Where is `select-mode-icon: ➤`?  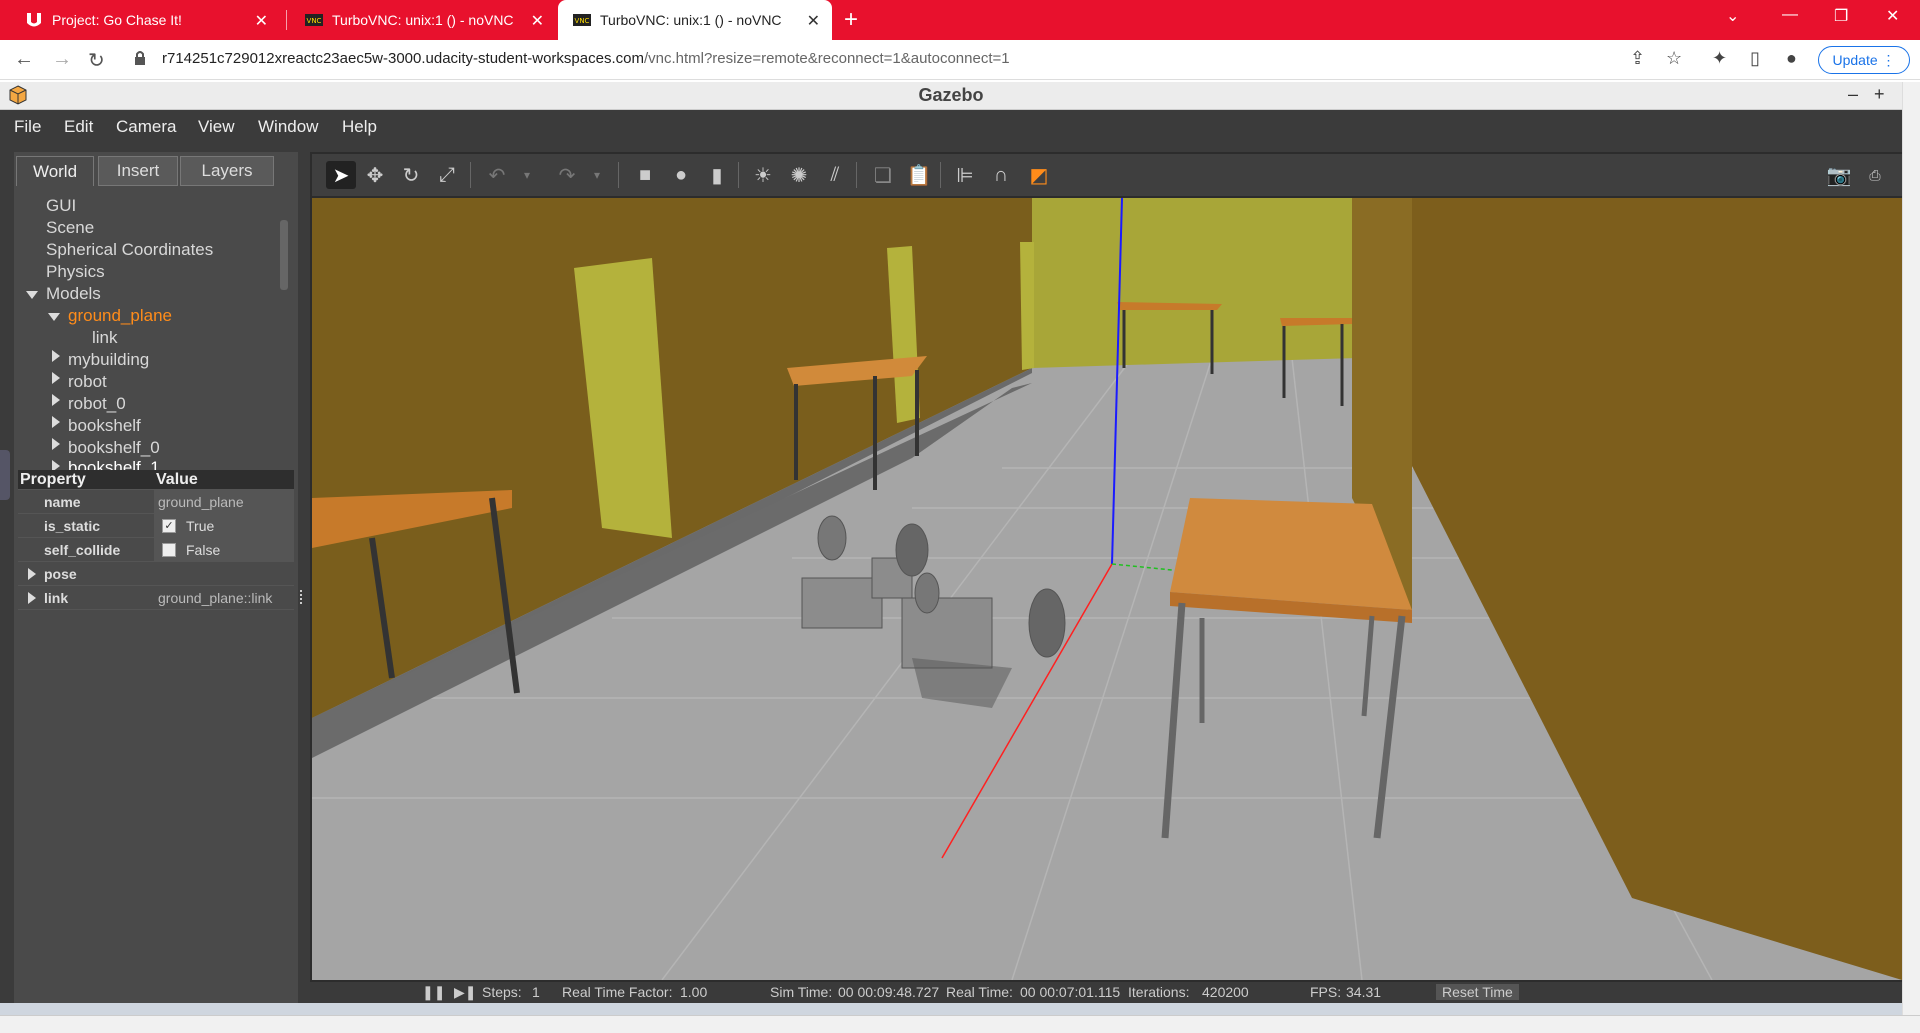 select-mode-icon: ➤ is located at coordinates (341, 175).